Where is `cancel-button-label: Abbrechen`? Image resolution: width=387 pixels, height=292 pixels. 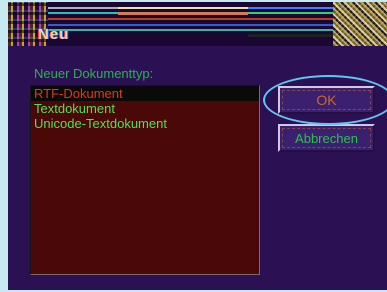
cancel-button-label: Abbrechen is located at coordinates (326, 138).